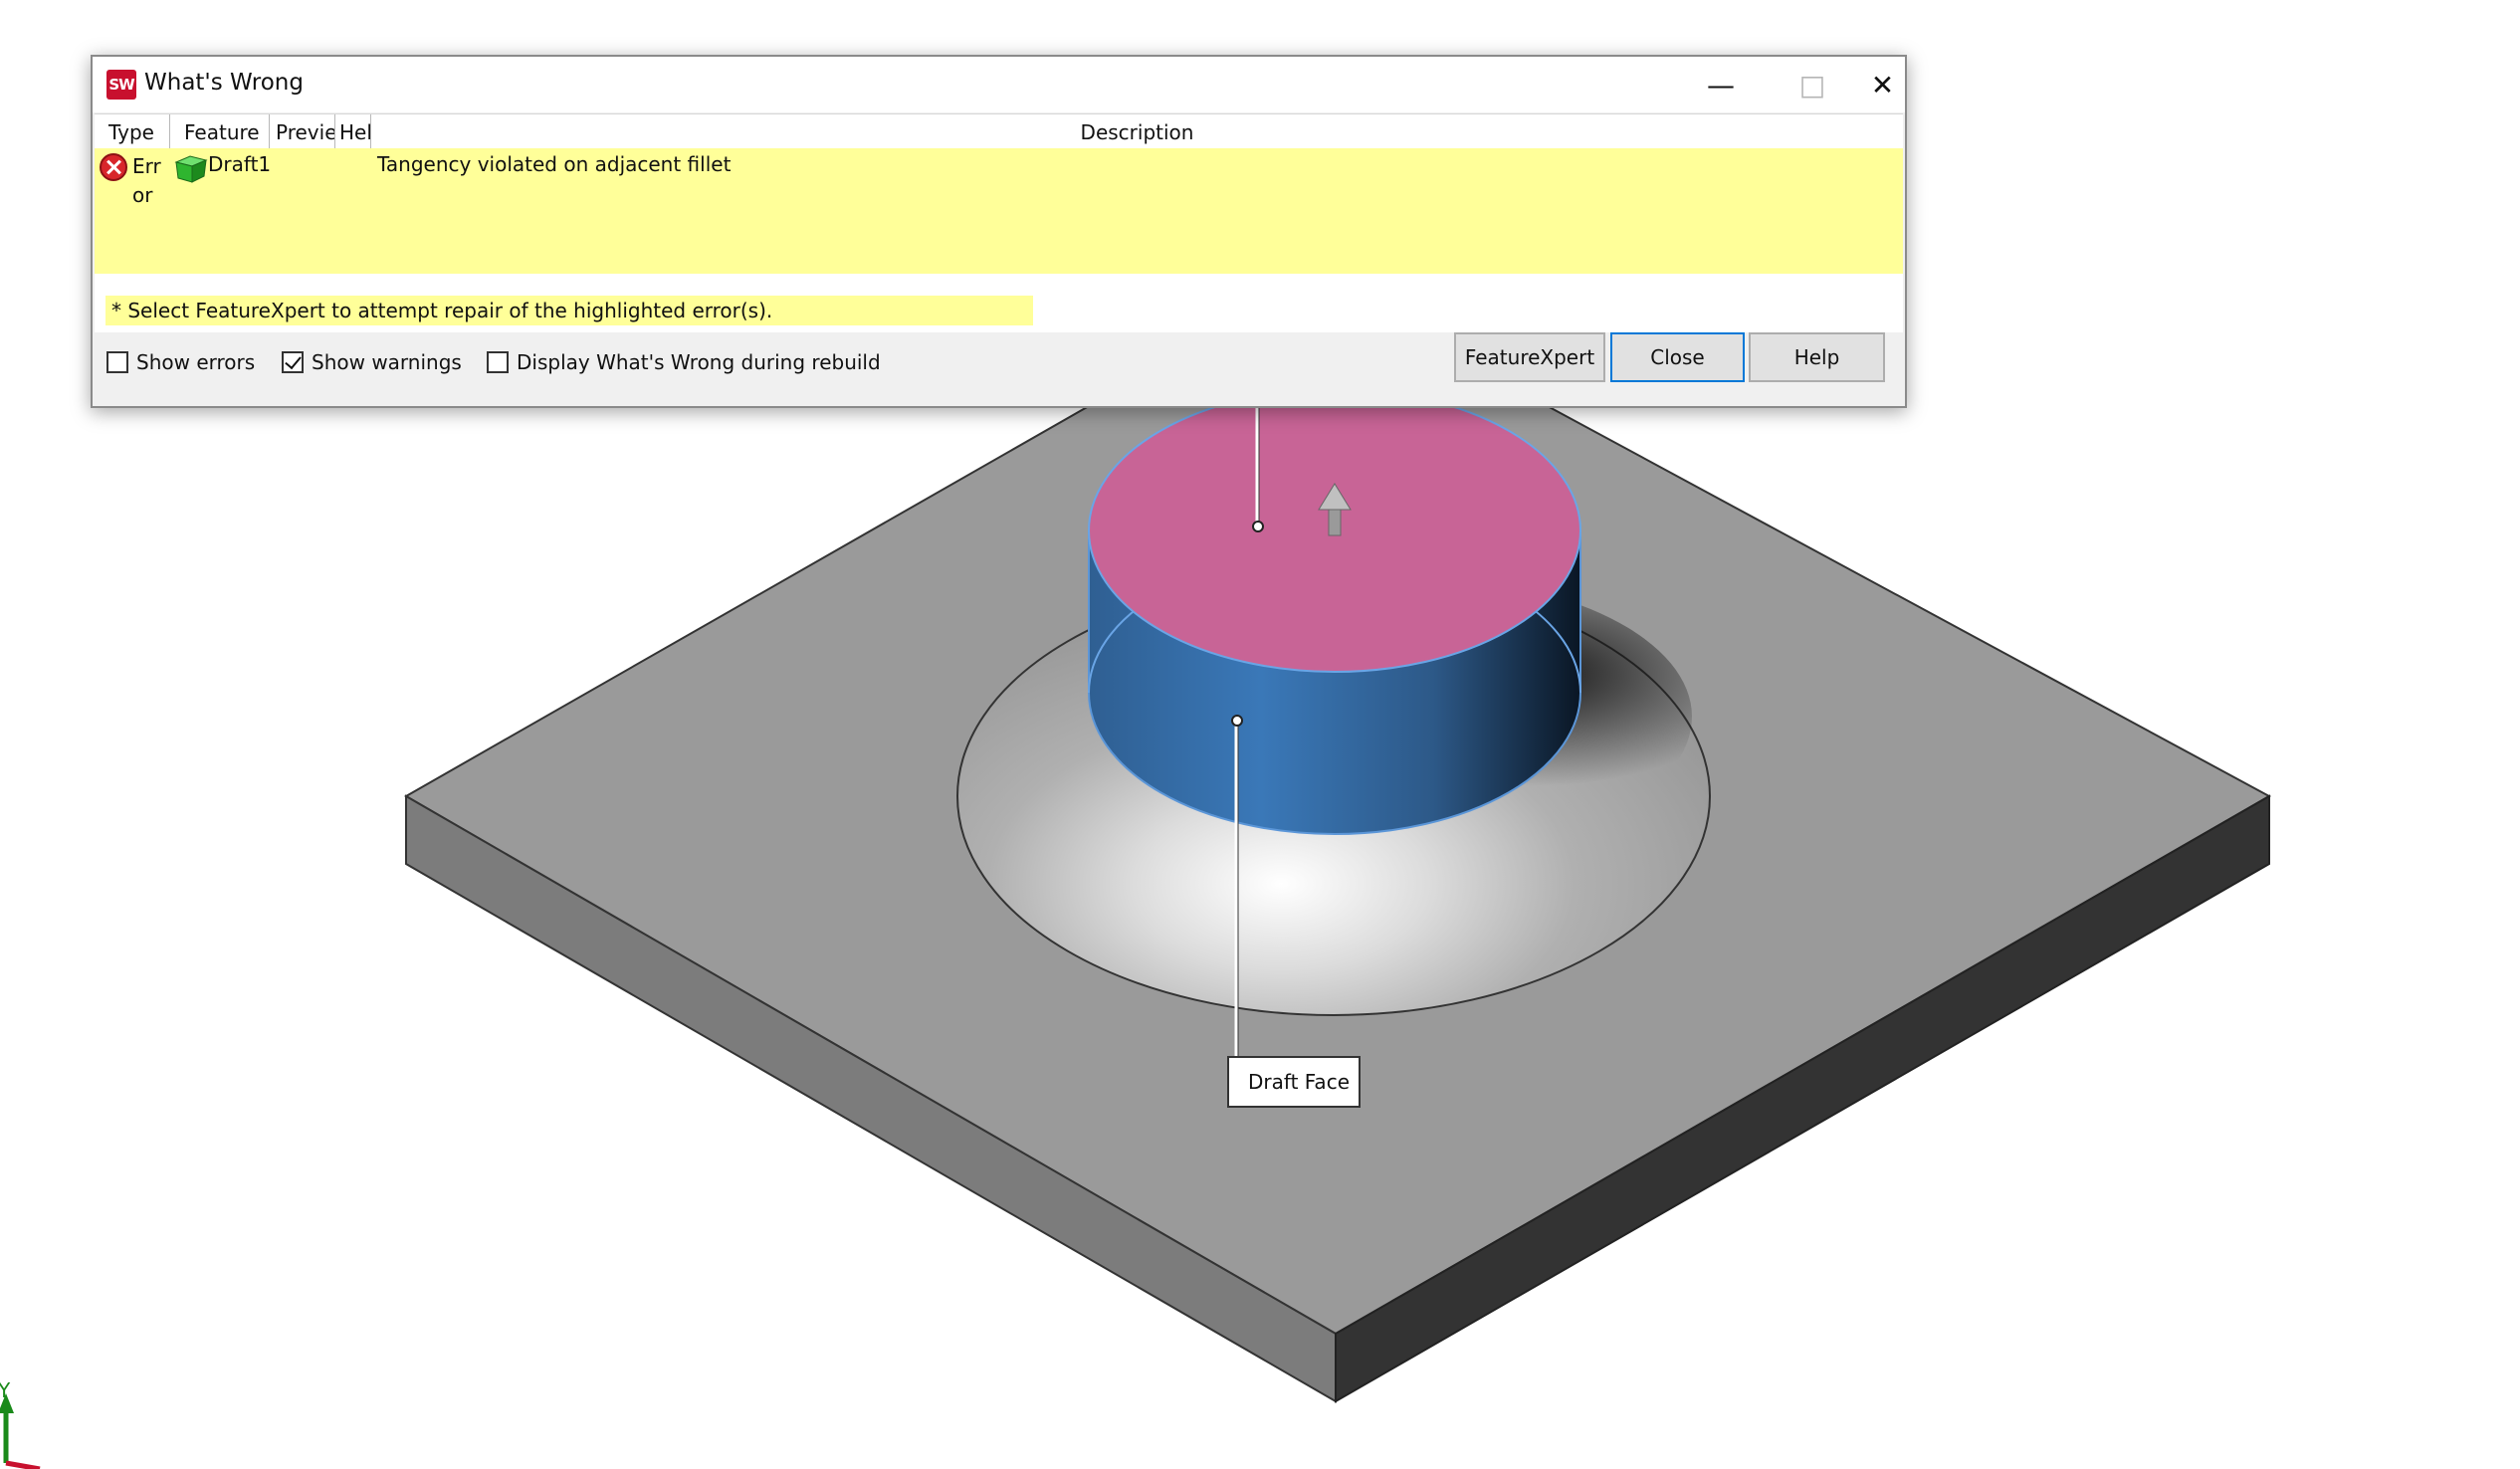 This screenshot has height=1469, width=2520. I want to click on minimize-icon: —, so click(1721, 85).